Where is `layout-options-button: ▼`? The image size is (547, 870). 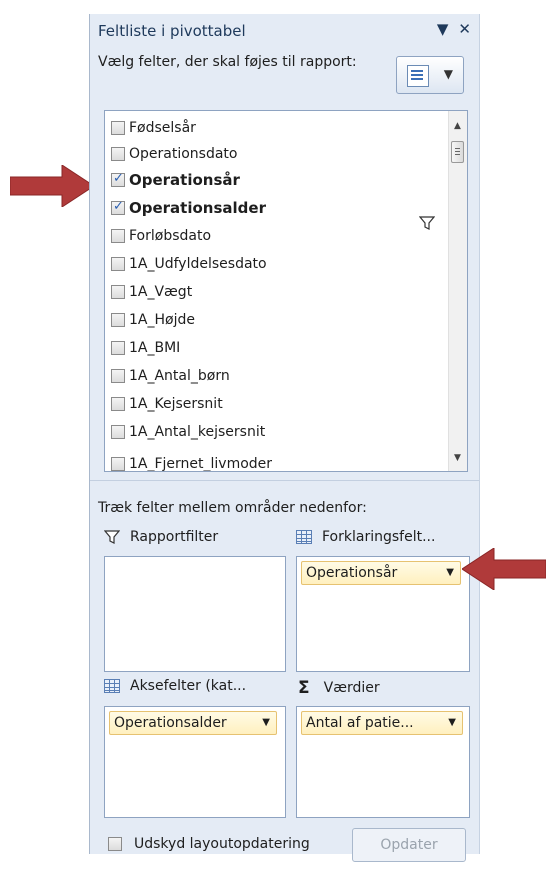
layout-options-button: ▼ is located at coordinates (430, 75).